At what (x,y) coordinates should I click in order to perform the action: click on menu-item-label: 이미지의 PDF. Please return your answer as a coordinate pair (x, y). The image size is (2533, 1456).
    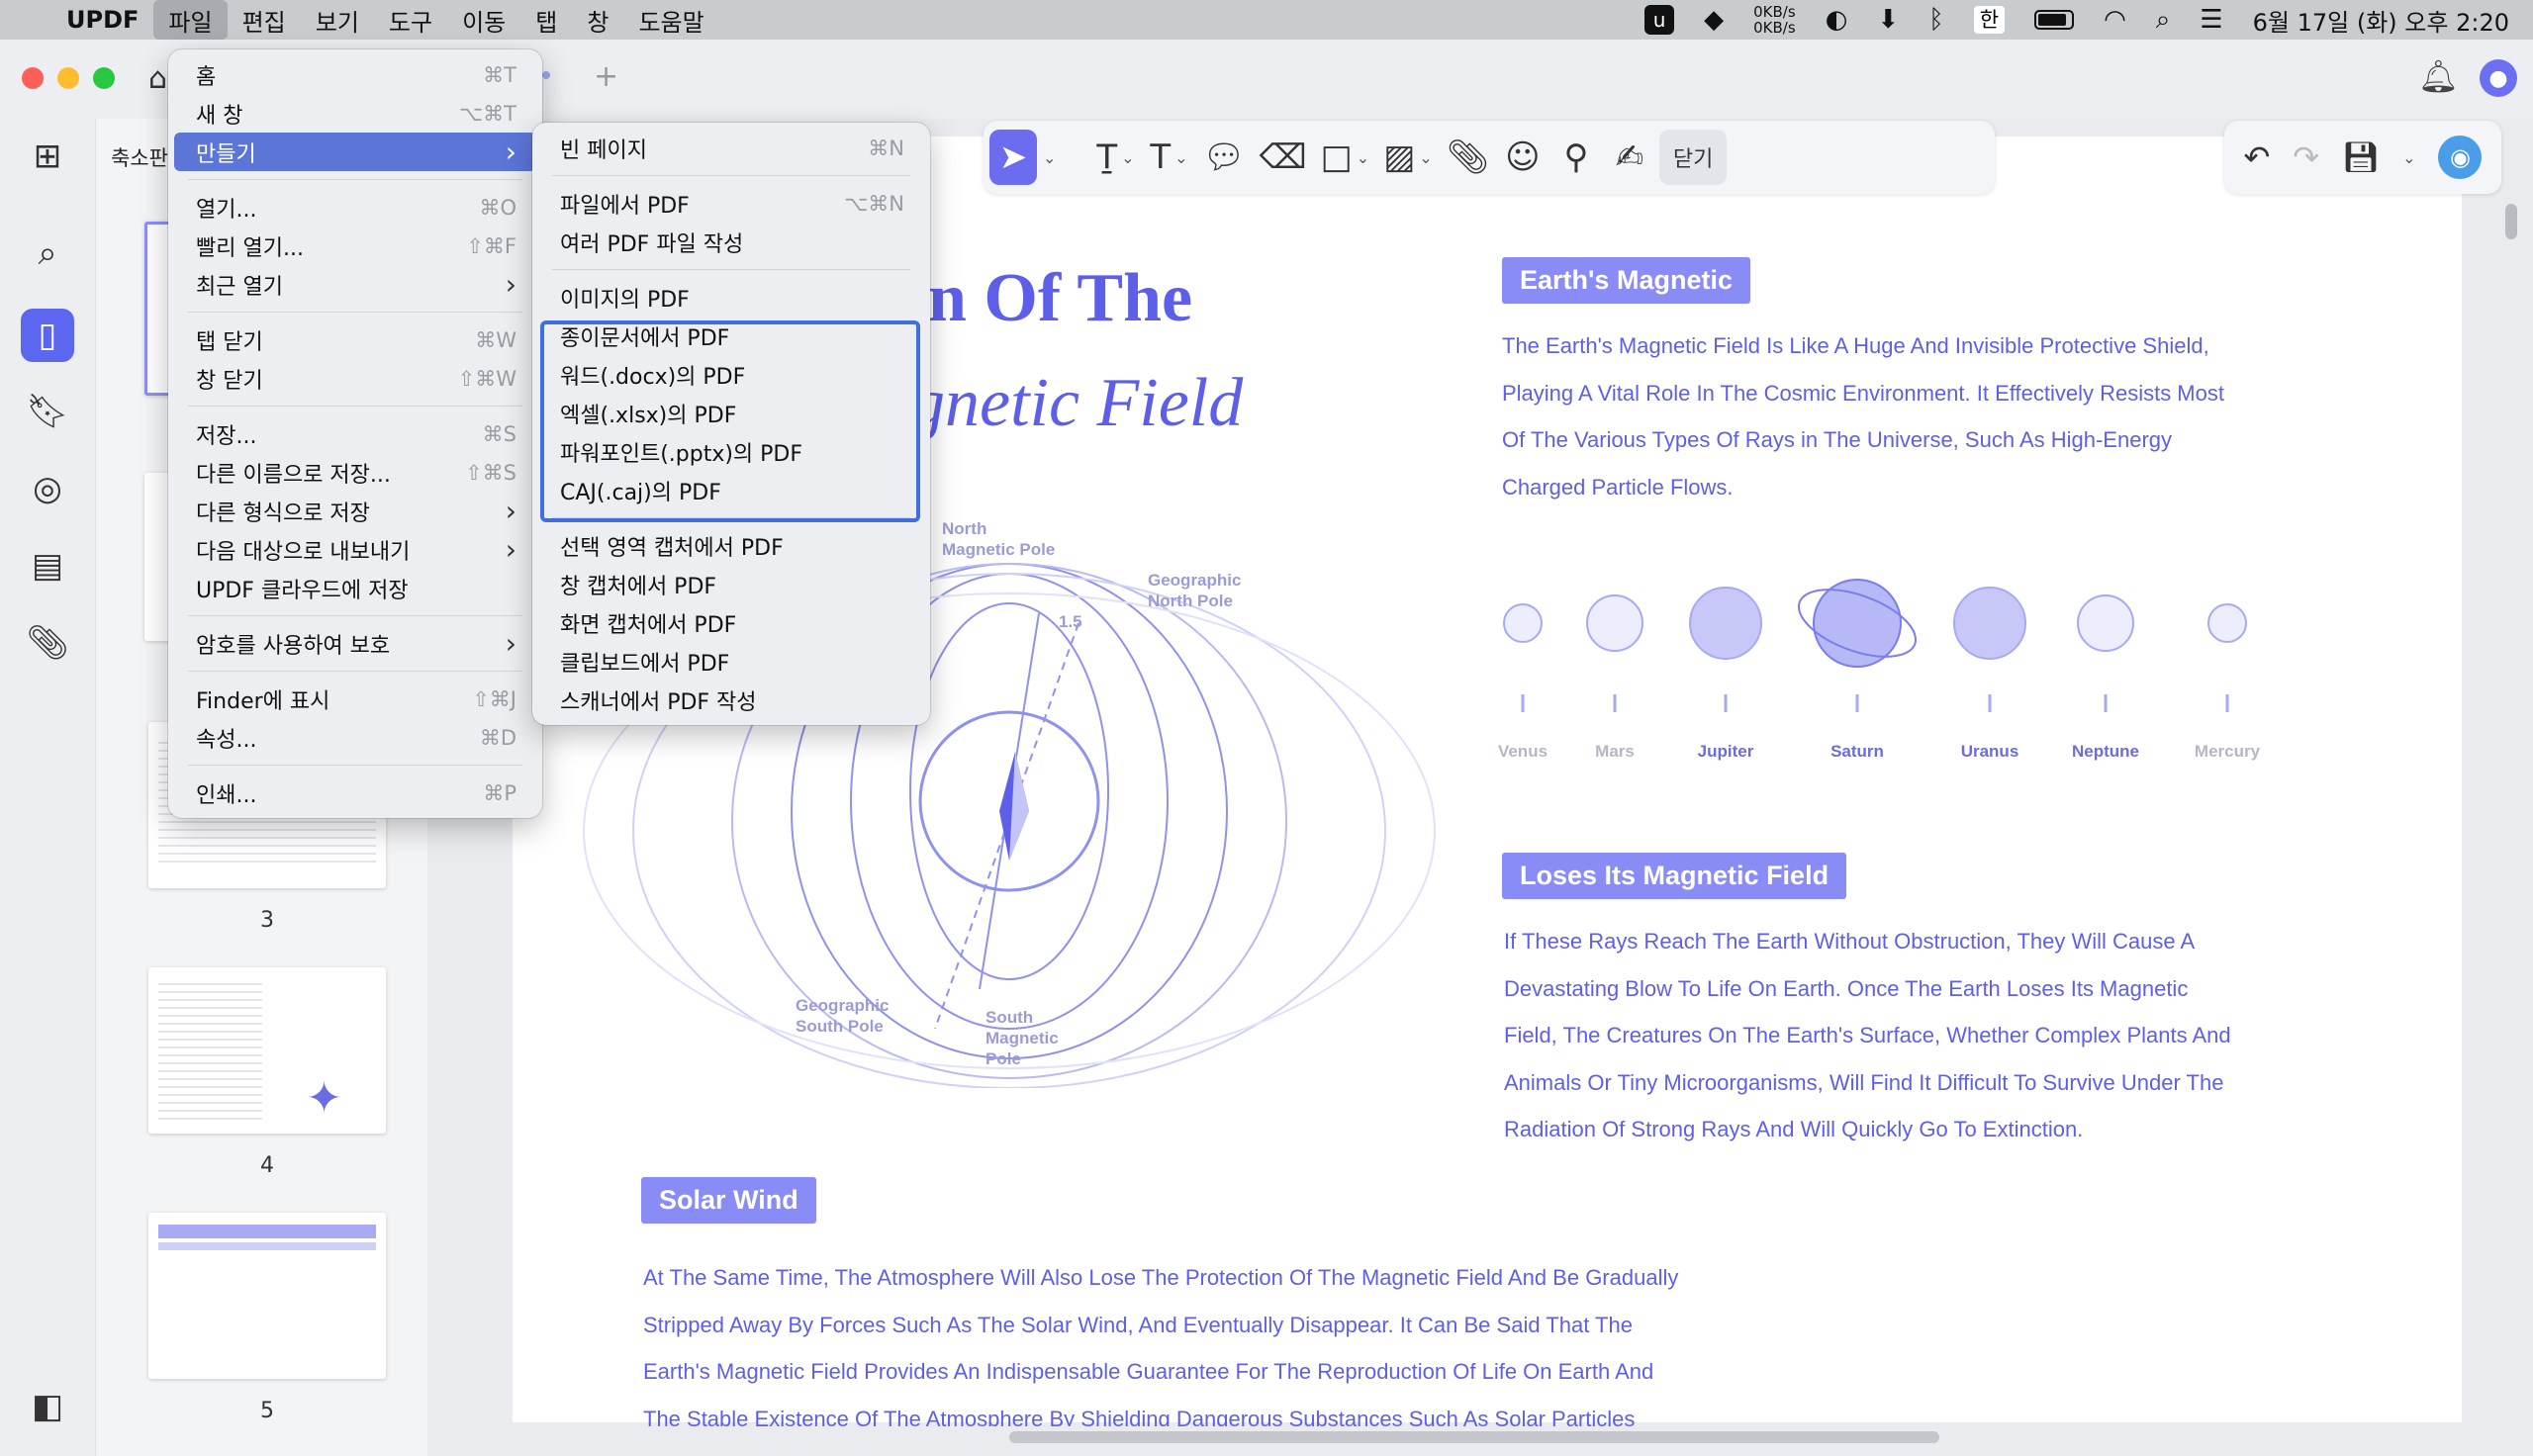
    Looking at the image, I should click on (625, 300).